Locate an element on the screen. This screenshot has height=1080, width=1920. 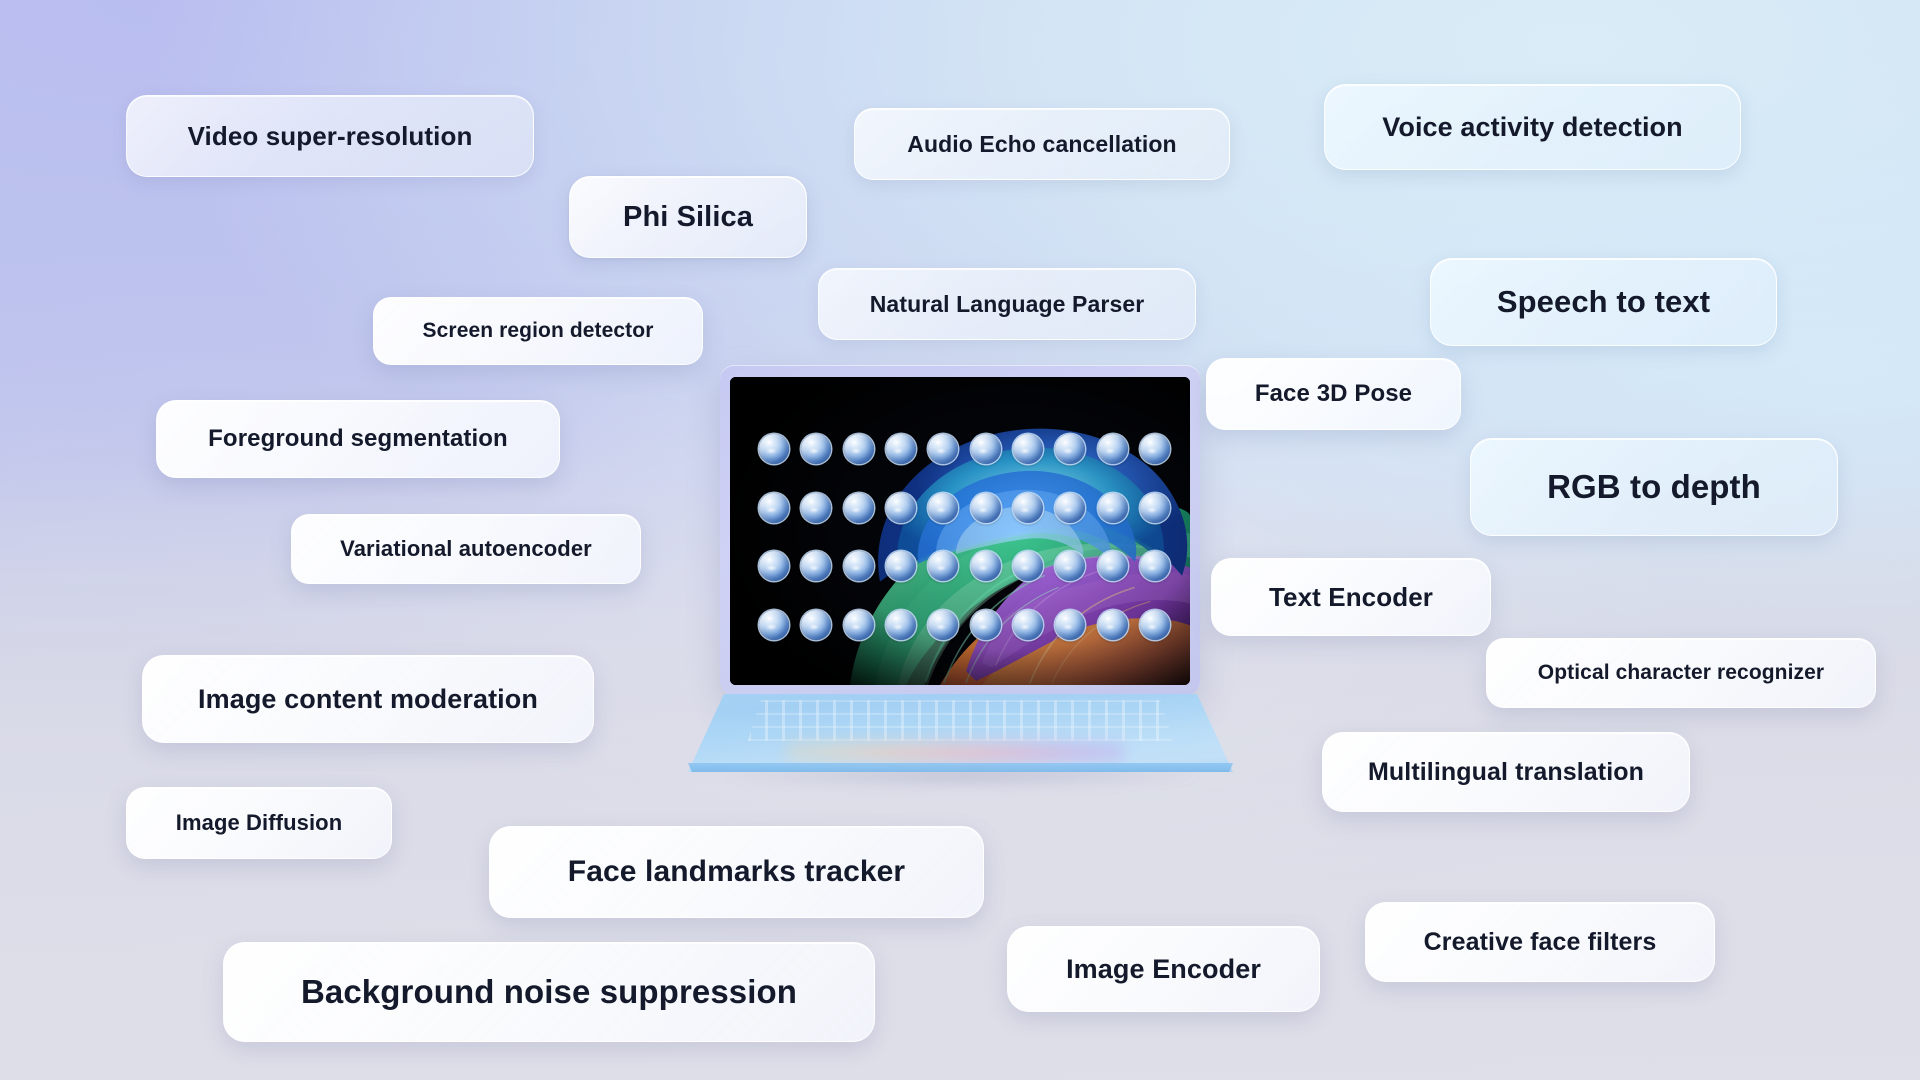
capability-pill: Foreground segmentation is located at coordinates (358, 439).